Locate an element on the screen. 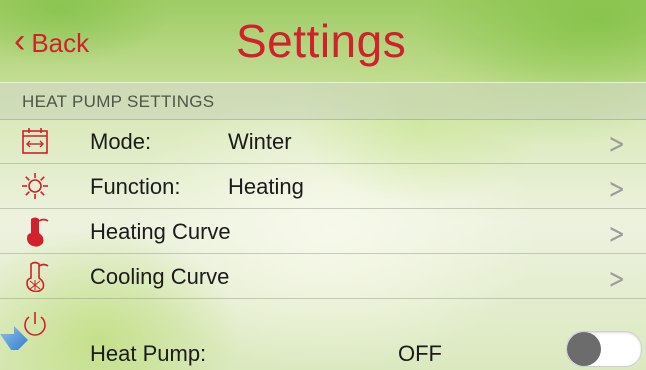 The width and height of the screenshot is (646, 370). function-row: Function: Heating > is located at coordinates (323, 186).